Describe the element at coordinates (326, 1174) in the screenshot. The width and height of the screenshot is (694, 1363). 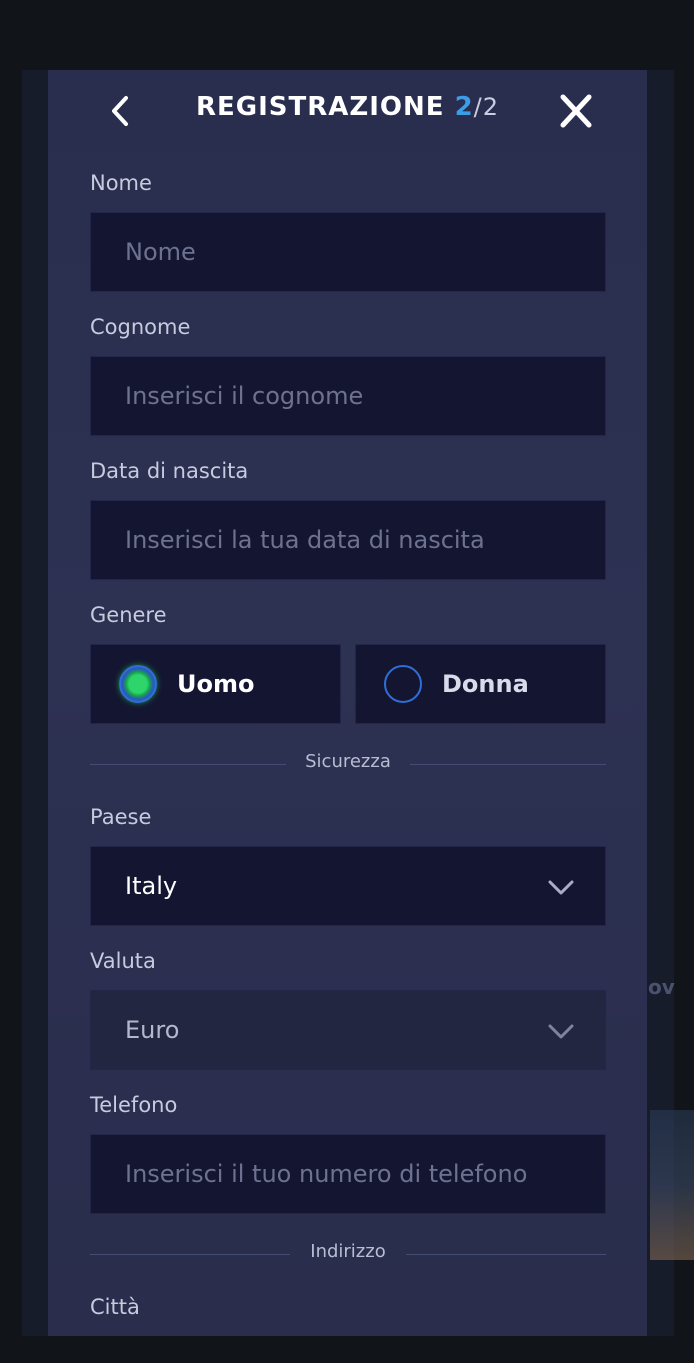
I see `telefono-placeholder: Inserisci il tuo numero di telefono` at that location.